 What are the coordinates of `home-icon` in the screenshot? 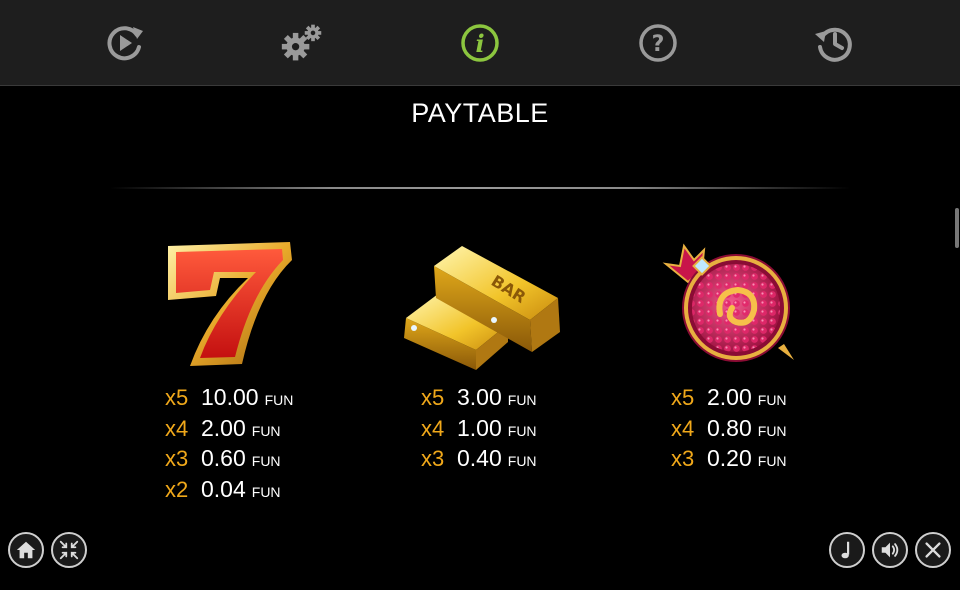 It's located at (26, 550).